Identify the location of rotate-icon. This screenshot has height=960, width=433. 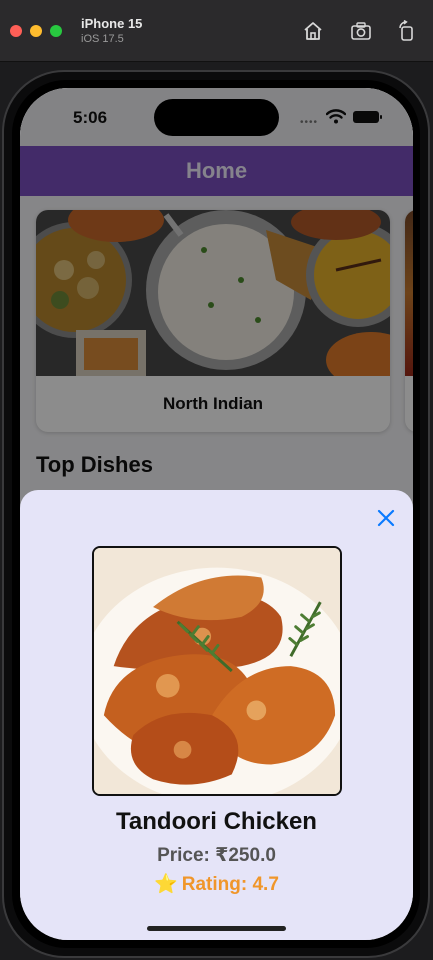
(407, 31).